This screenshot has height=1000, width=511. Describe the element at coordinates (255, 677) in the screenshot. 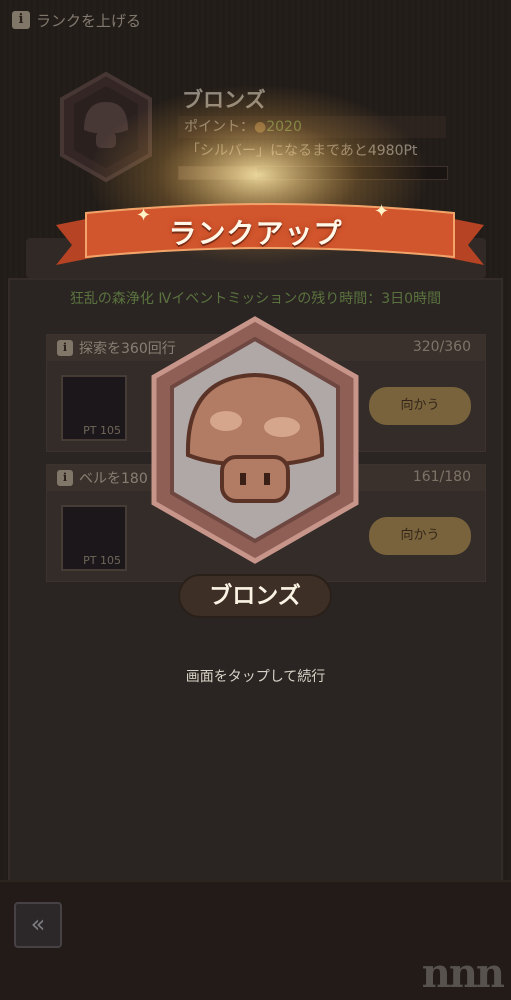

I see `tap-to-continue-text: 画面をタップして続行` at that location.